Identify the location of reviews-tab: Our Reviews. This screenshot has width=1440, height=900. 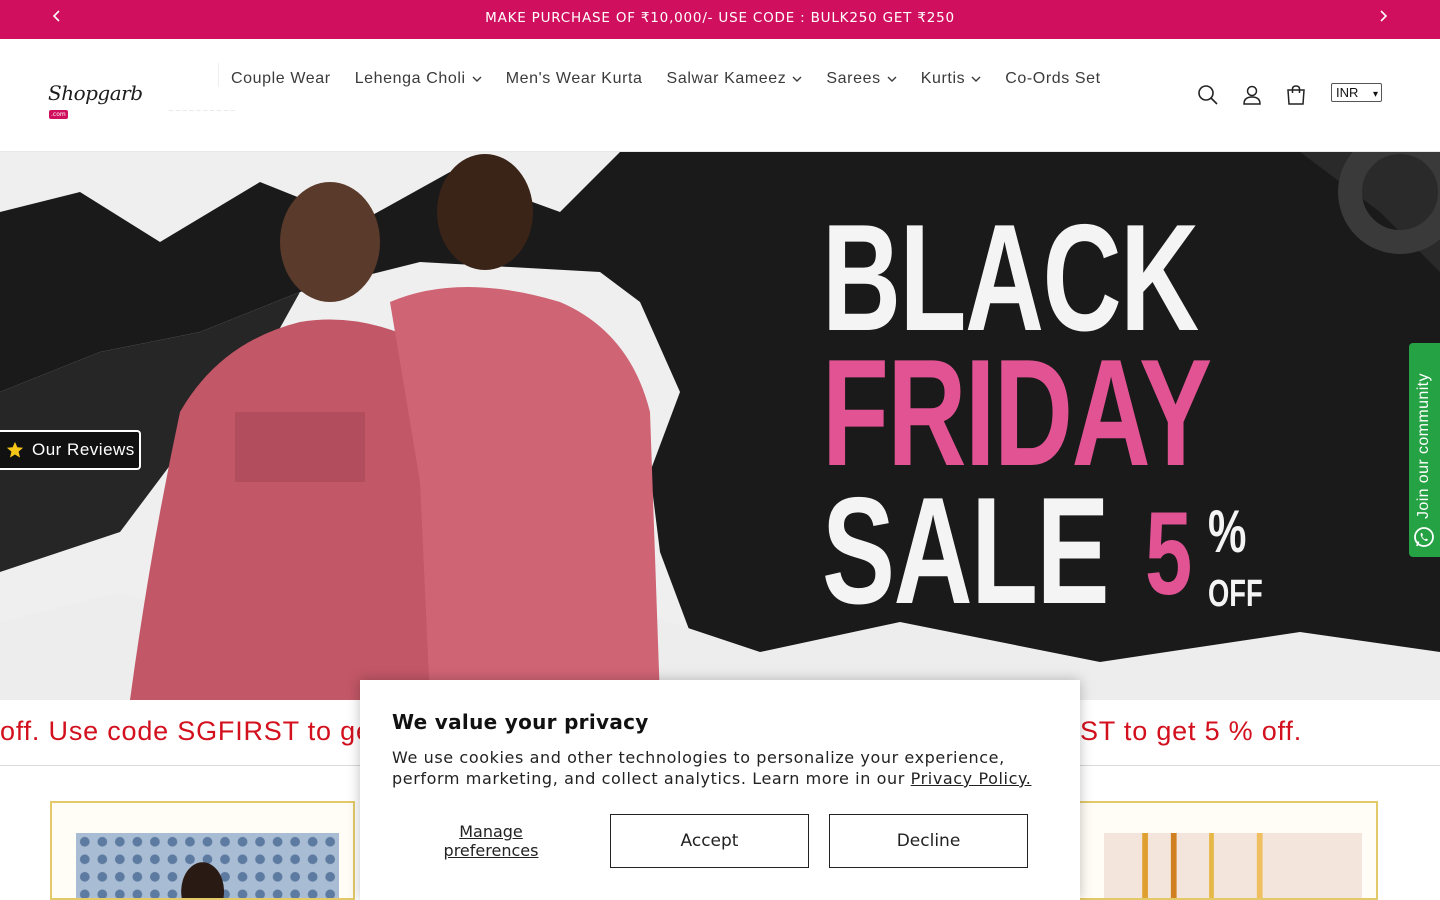
(70, 450).